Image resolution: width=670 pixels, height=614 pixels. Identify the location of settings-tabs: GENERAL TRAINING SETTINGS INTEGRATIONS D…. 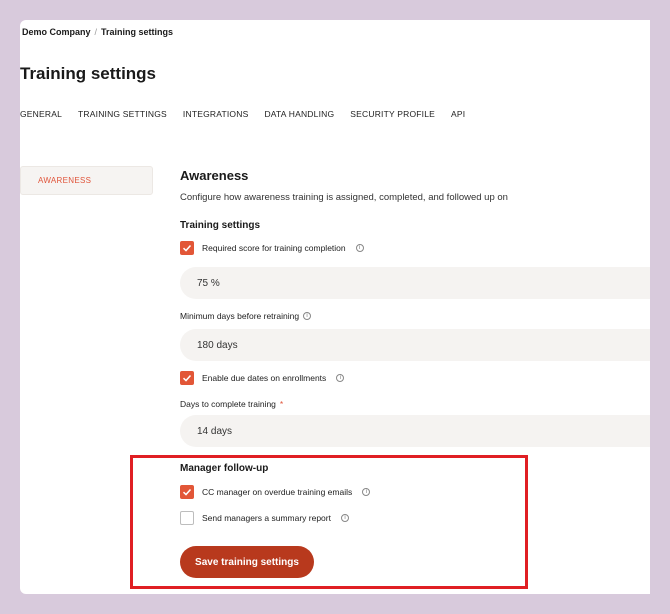
(250, 114).